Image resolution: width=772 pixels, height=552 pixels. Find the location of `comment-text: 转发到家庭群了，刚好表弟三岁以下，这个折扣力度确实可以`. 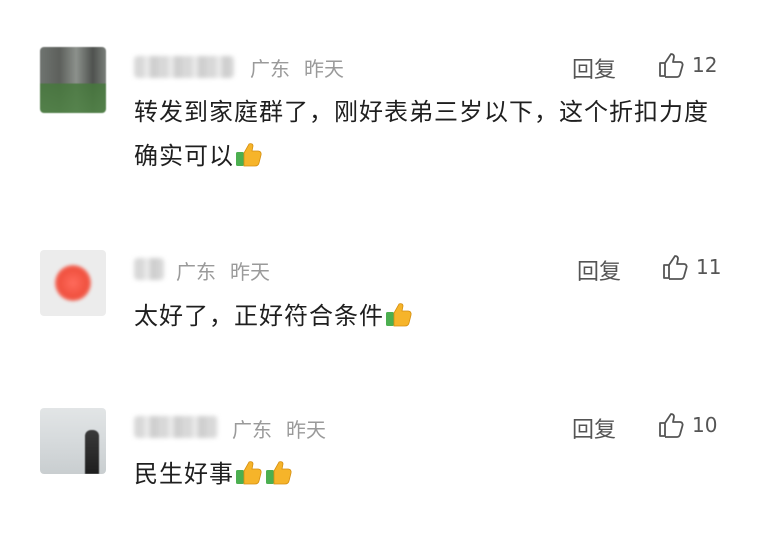

comment-text: 转发到家庭群了，刚好表弟三岁以下，这个折扣力度确实可以 is located at coordinates (429, 134).